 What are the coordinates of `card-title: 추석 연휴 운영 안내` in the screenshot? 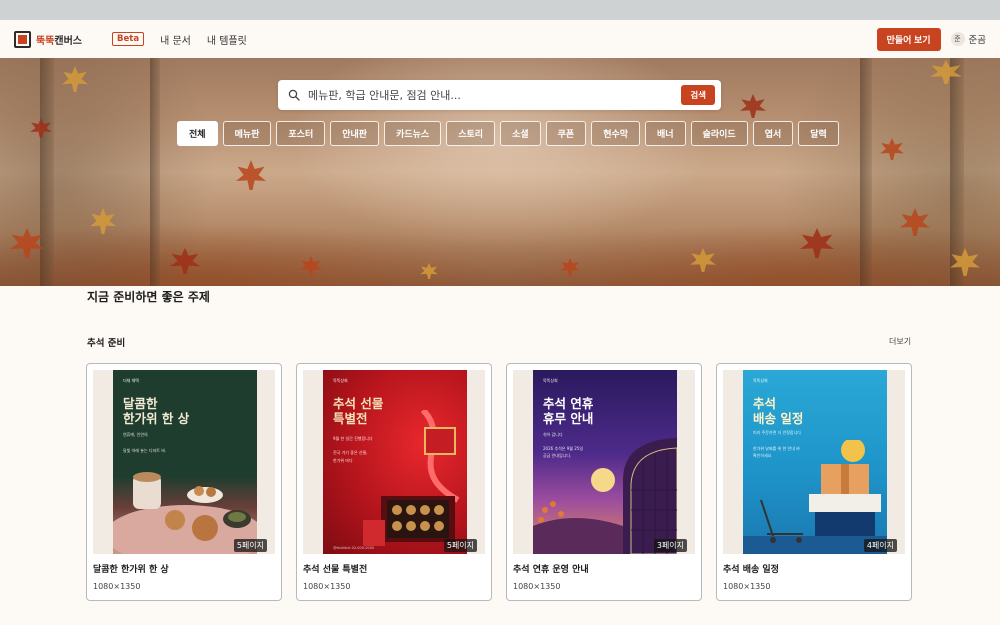 It's located at (551, 570).